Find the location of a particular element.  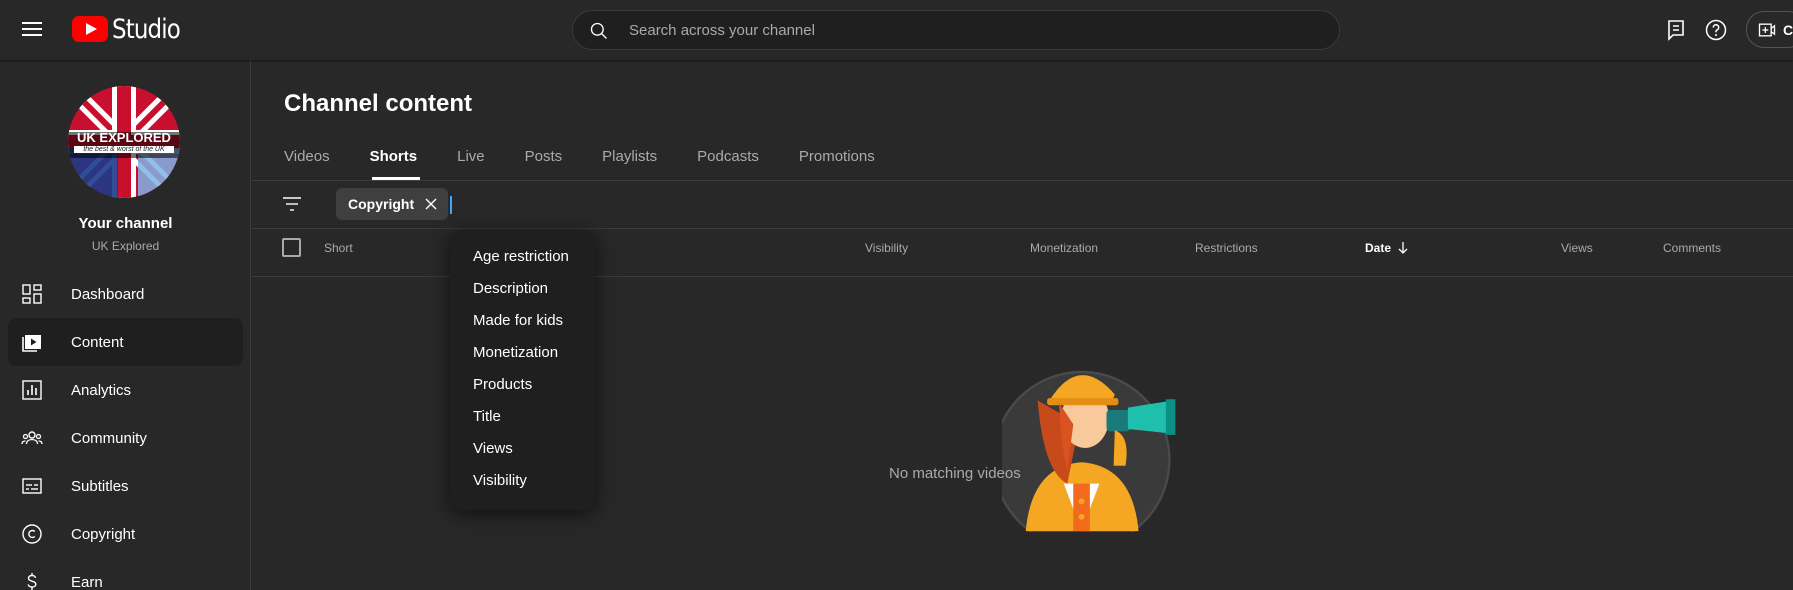

column-date-label: Date is located at coordinates (1378, 248).